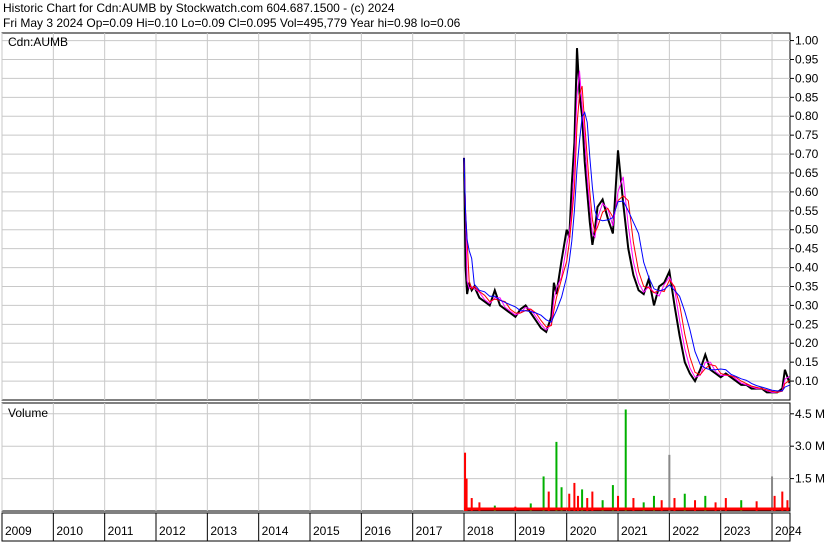 The height and width of the screenshot is (543, 830). What do you see at coordinates (788, 531) in the screenshot?
I see `year-tick-label: 2024` at bounding box center [788, 531].